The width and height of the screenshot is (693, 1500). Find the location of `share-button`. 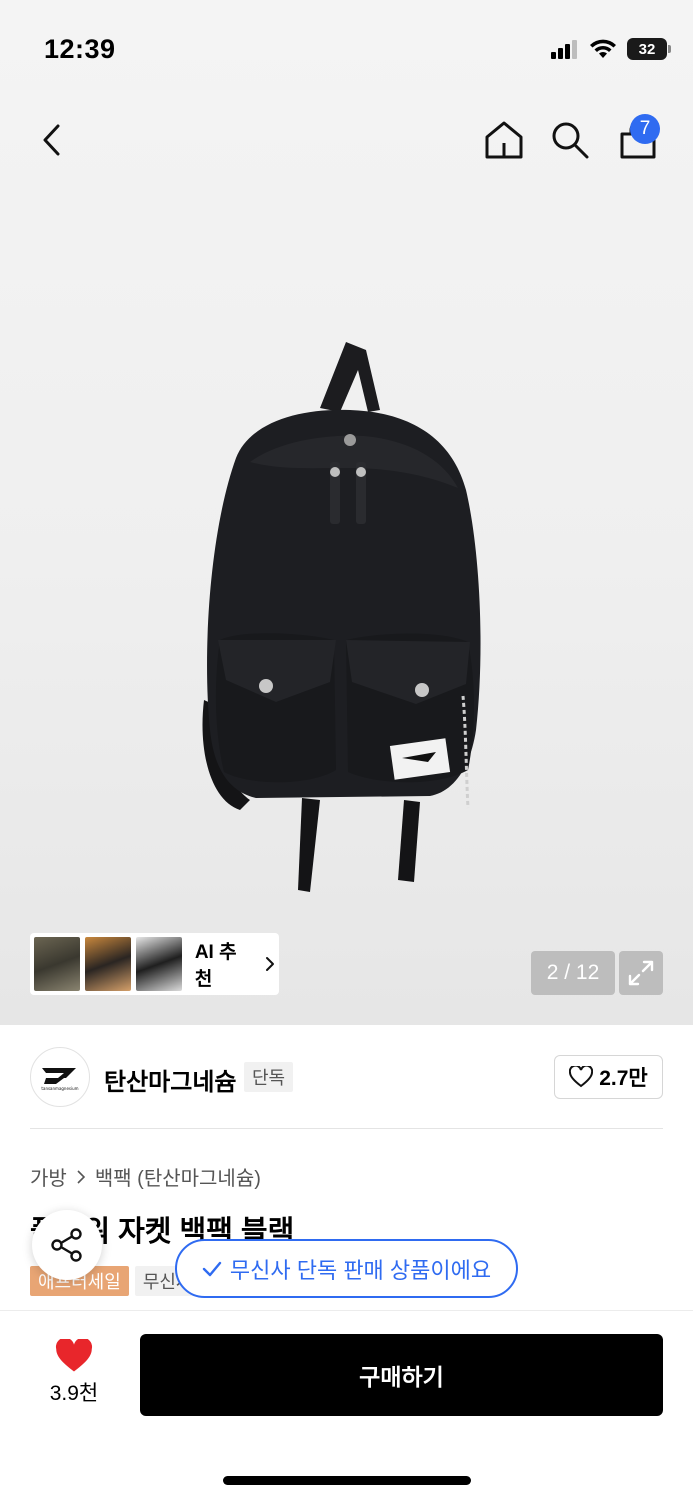

share-button is located at coordinates (67, 1245).